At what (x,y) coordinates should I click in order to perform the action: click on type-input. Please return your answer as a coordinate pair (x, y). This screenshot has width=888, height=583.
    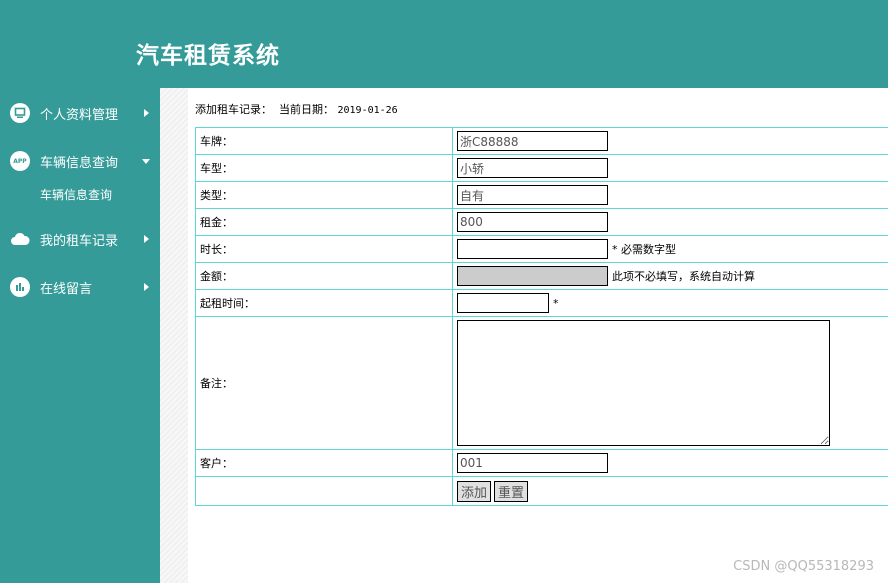
    Looking at the image, I should click on (532, 195).